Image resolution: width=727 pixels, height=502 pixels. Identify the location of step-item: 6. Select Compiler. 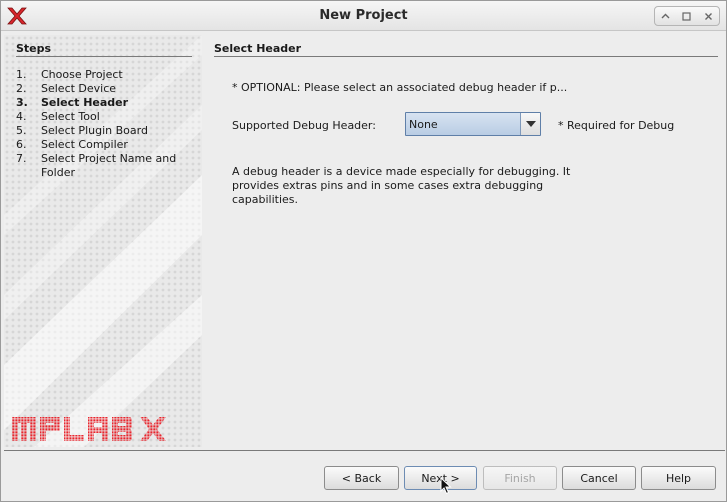
(72, 144).